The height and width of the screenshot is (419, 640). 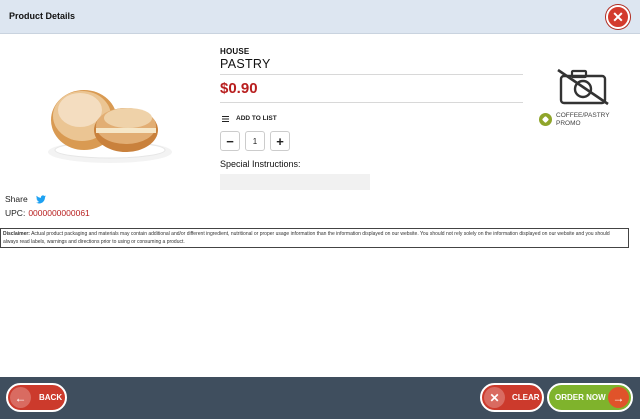 I want to click on increment-button: +, so click(x=280, y=141).